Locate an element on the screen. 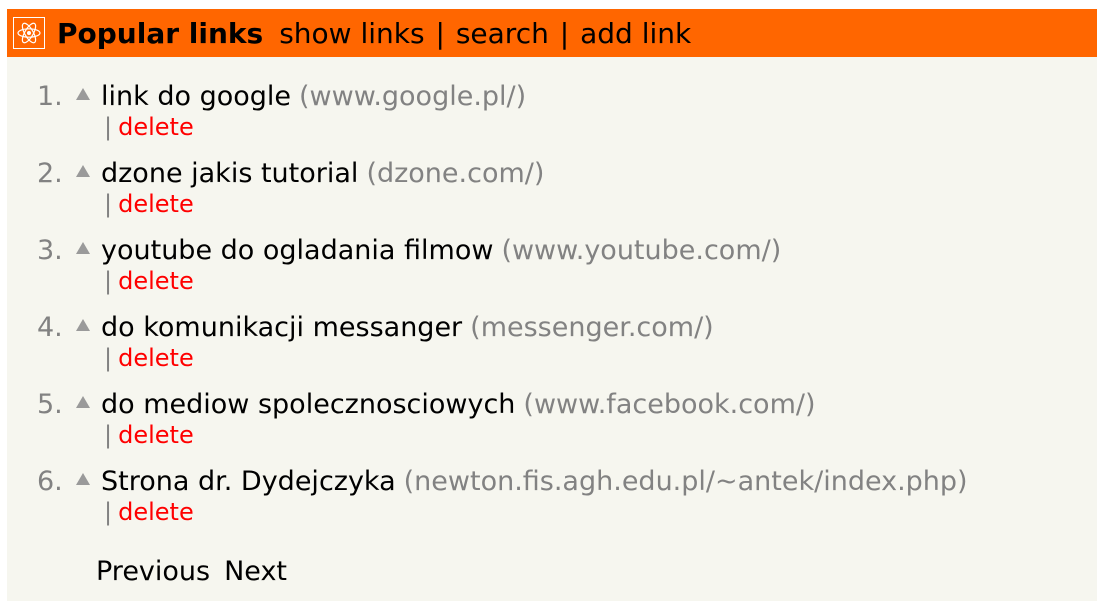  item-domain: (messenger.com/) is located at coordinates (592, 327).